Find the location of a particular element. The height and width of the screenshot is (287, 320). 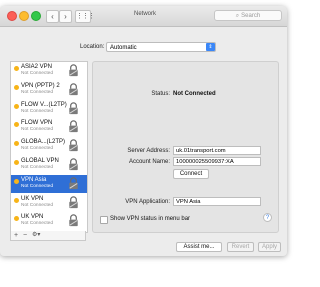

connect-button: Connect is located at coordinates (191, 174).